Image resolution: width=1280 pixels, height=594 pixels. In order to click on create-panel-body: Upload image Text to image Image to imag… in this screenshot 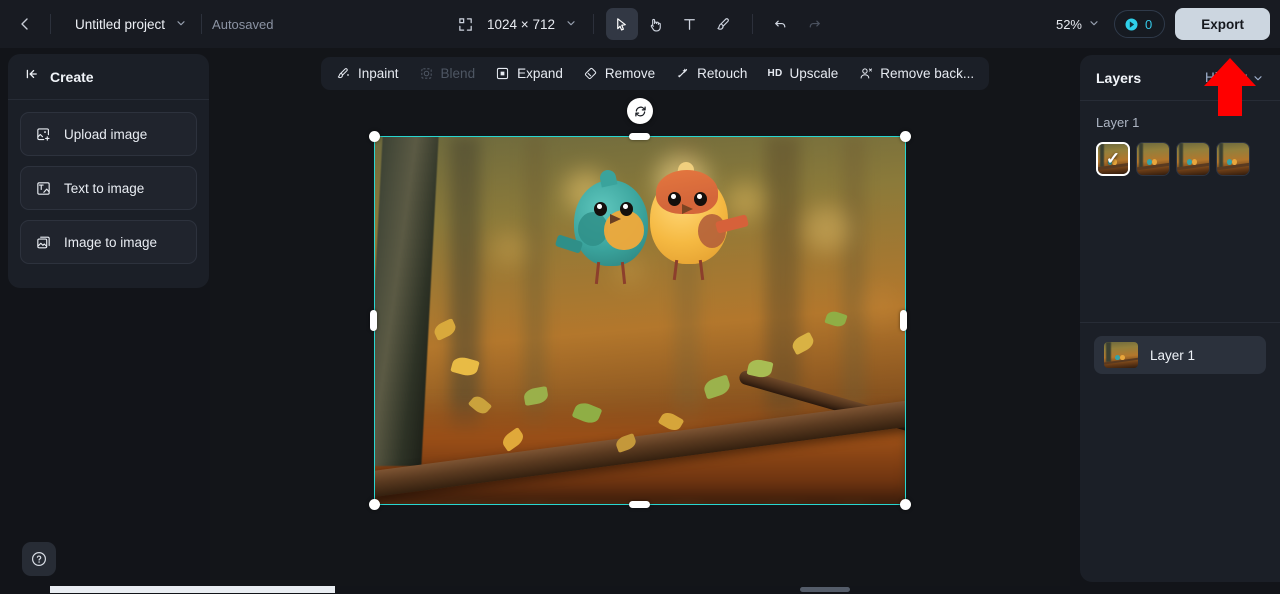, I will do `click(108, 188)`.